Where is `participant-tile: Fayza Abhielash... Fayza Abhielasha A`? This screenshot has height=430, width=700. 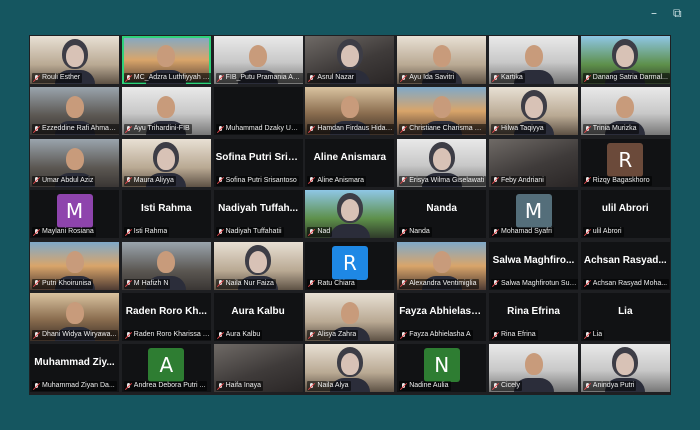
participant-tile: Fayza Abhielash... Fayza Abhielasha A is located at coordinates (442, 317).